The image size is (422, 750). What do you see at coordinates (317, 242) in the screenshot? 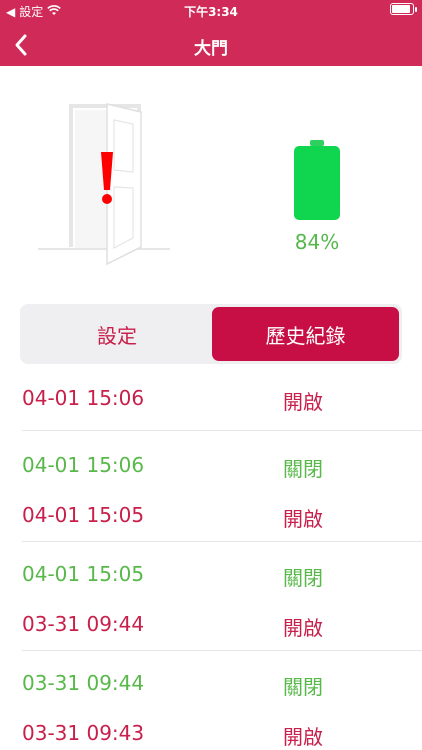
I see `battery-percentage: 84%` at bounding box center [317, 242].